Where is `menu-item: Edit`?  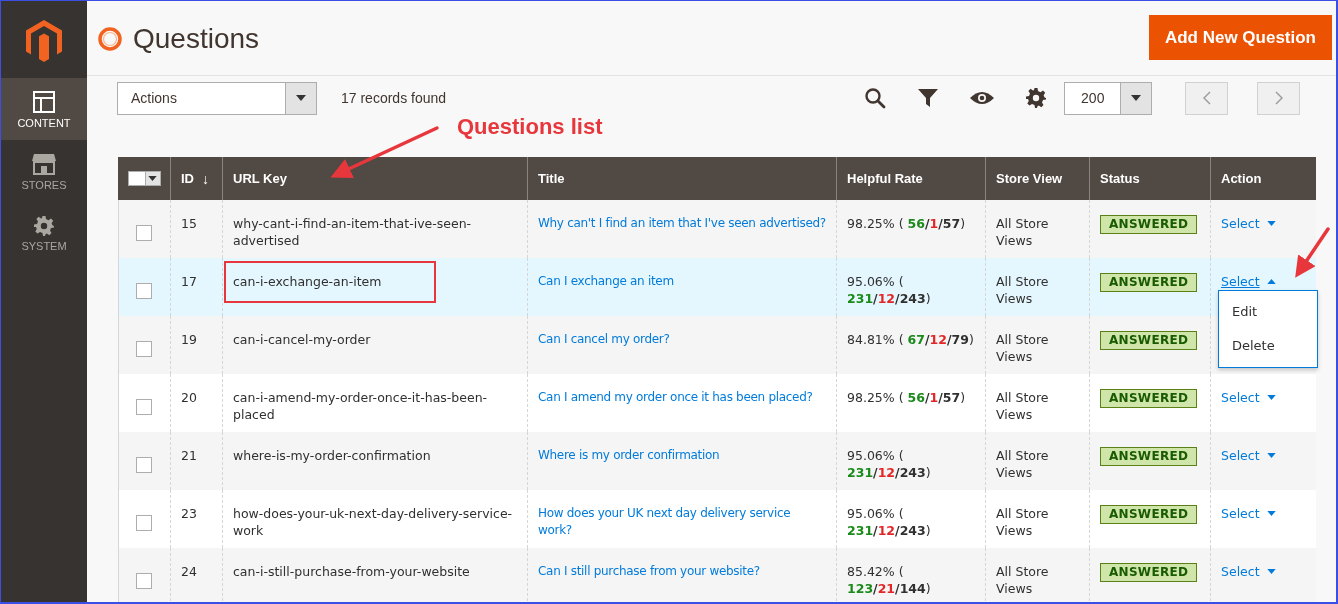
menu-item: Edit is located at coordinates (1268, 312).